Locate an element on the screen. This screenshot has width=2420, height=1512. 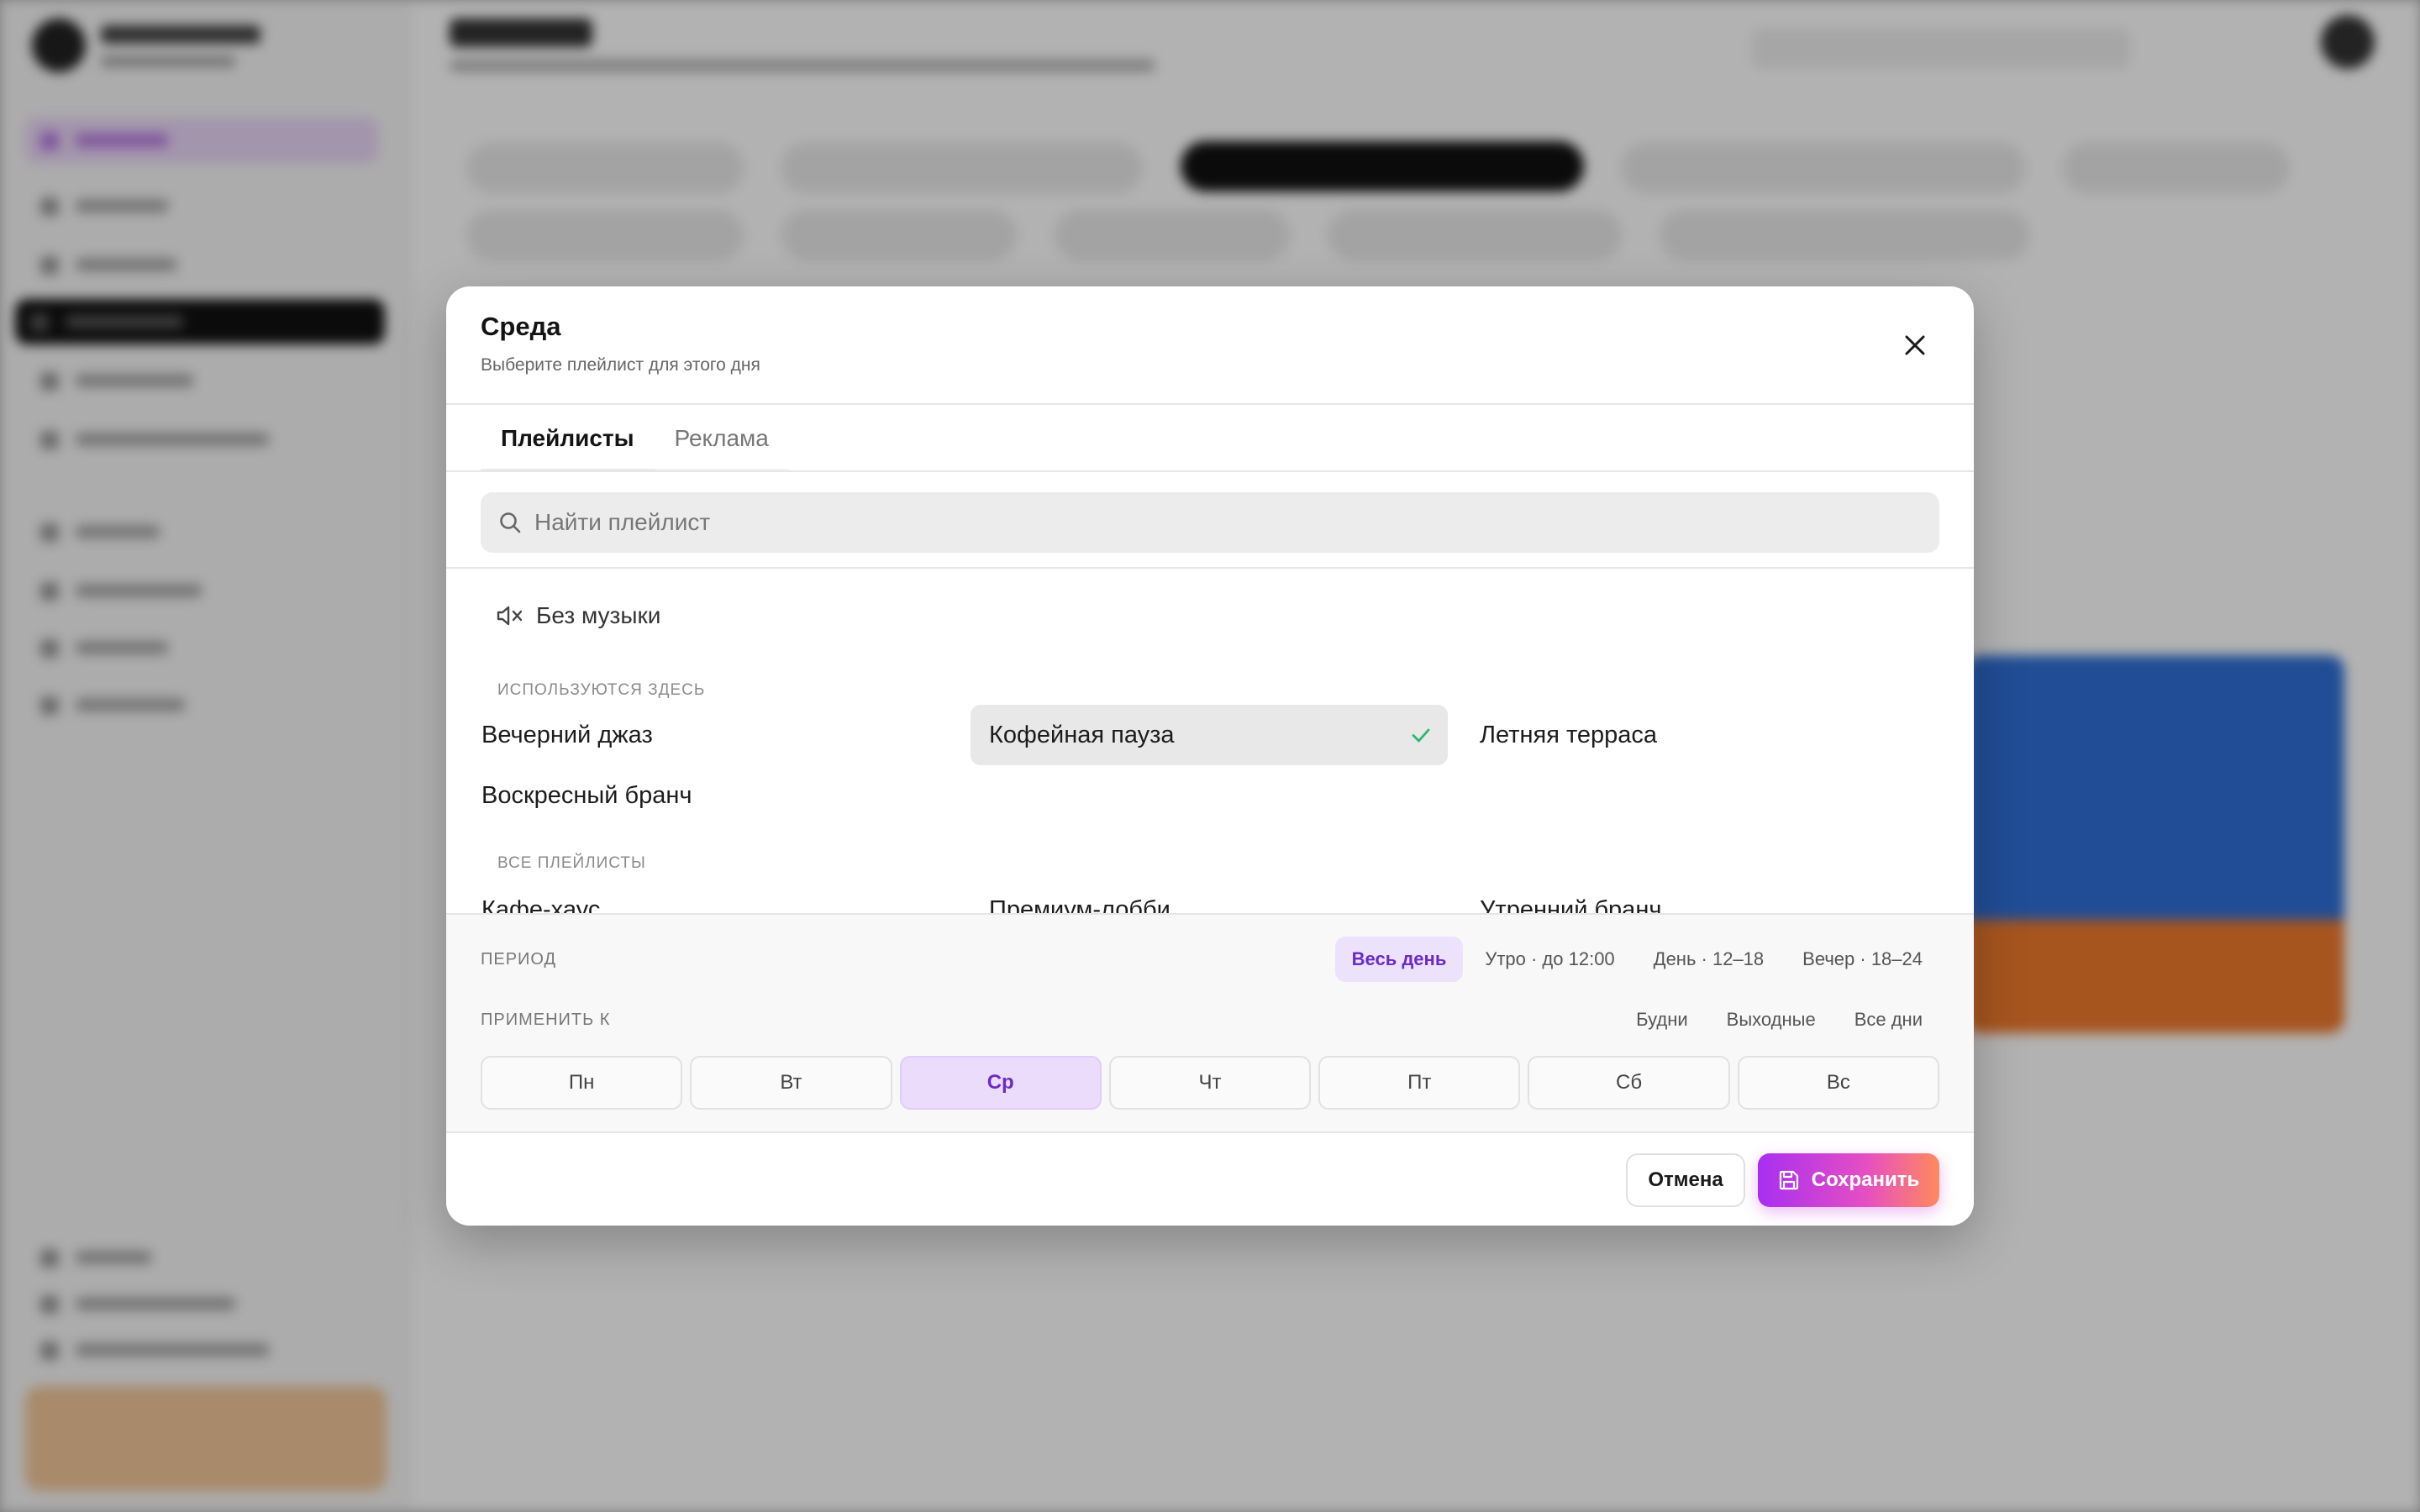
period-label: Период is located at coordinates (519, 959).